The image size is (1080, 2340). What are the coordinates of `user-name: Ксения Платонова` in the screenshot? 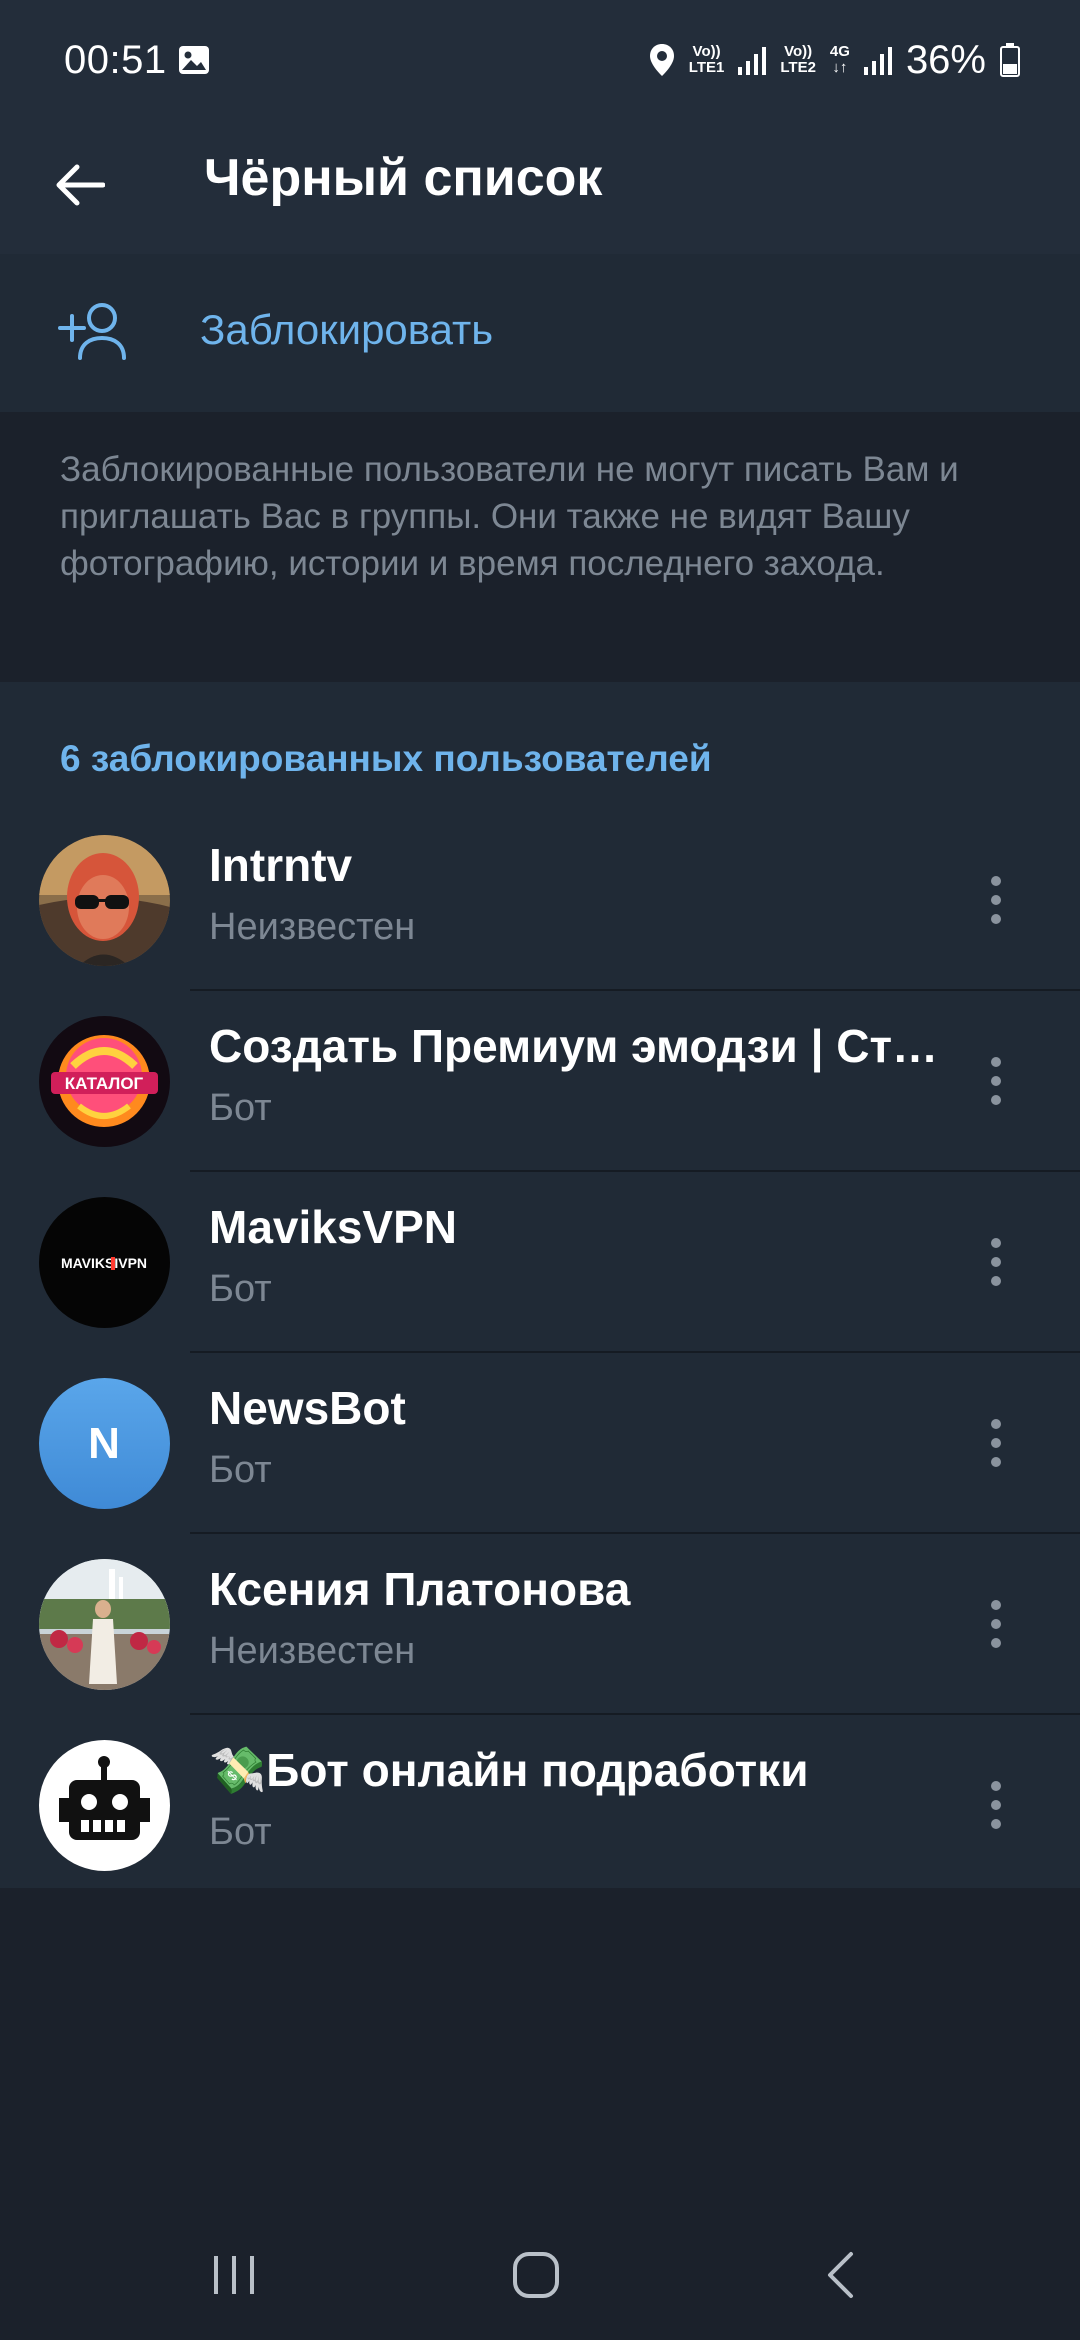 It's located at (420, 1589).